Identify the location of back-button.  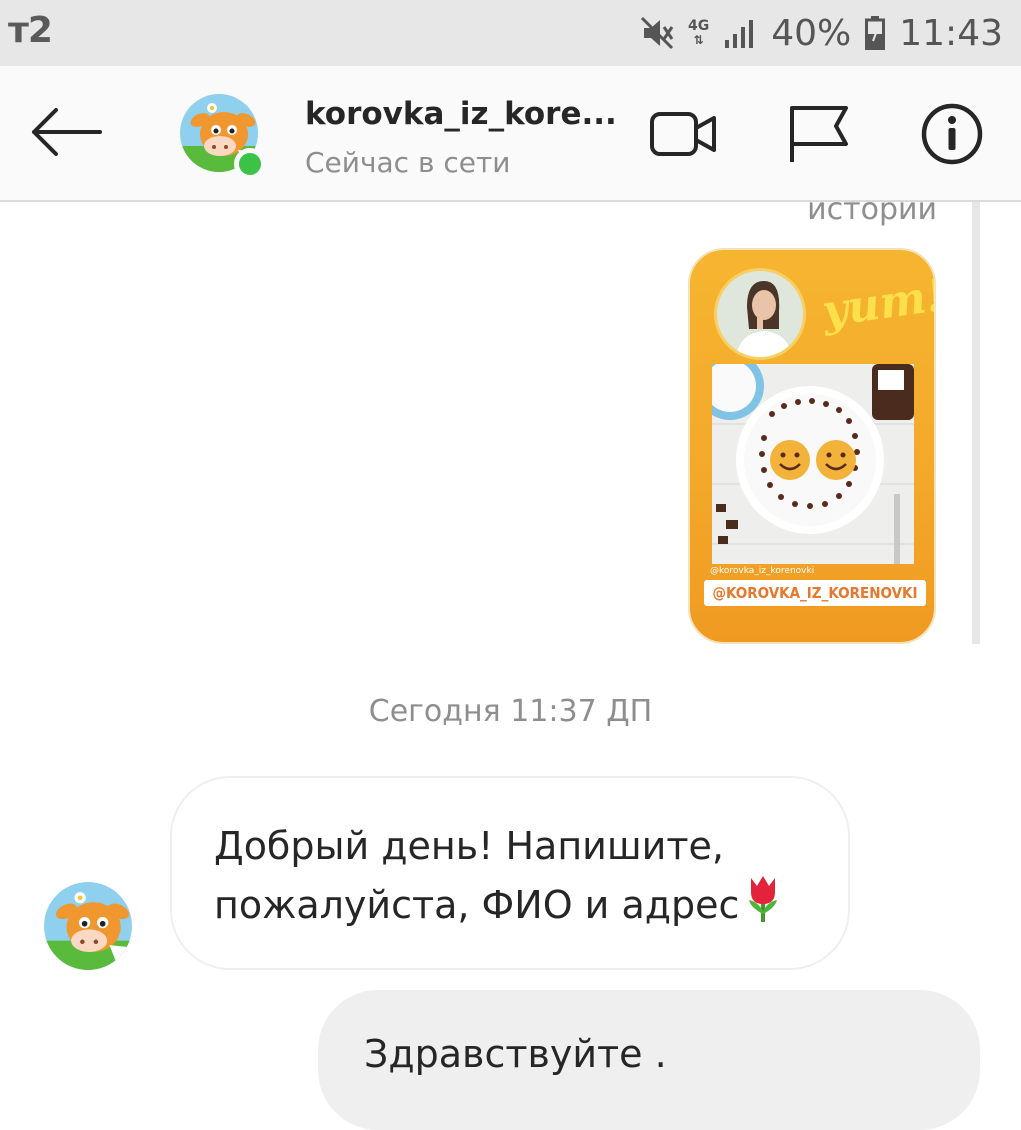
(66, 132).